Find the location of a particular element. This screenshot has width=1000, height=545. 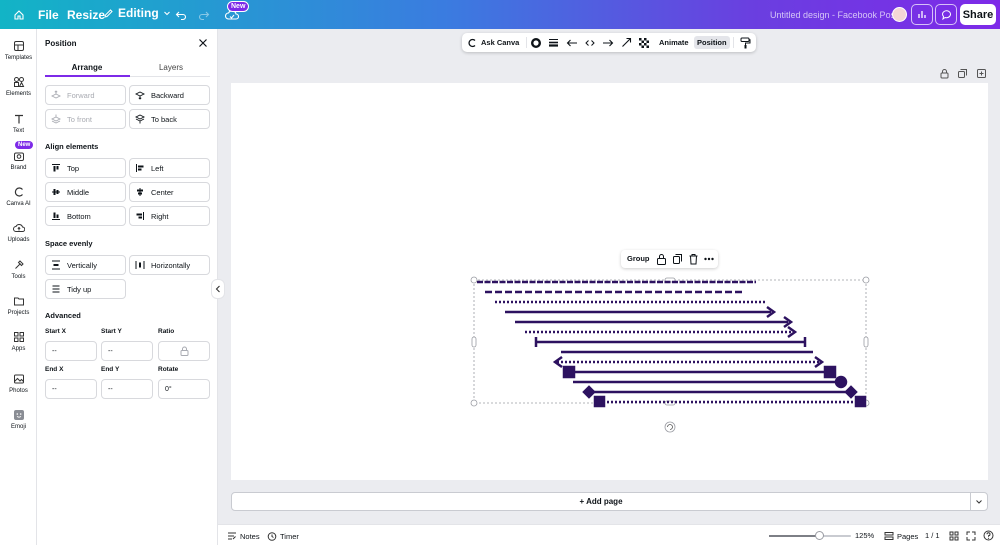

line-end-button is located at coordinates (608, 42).